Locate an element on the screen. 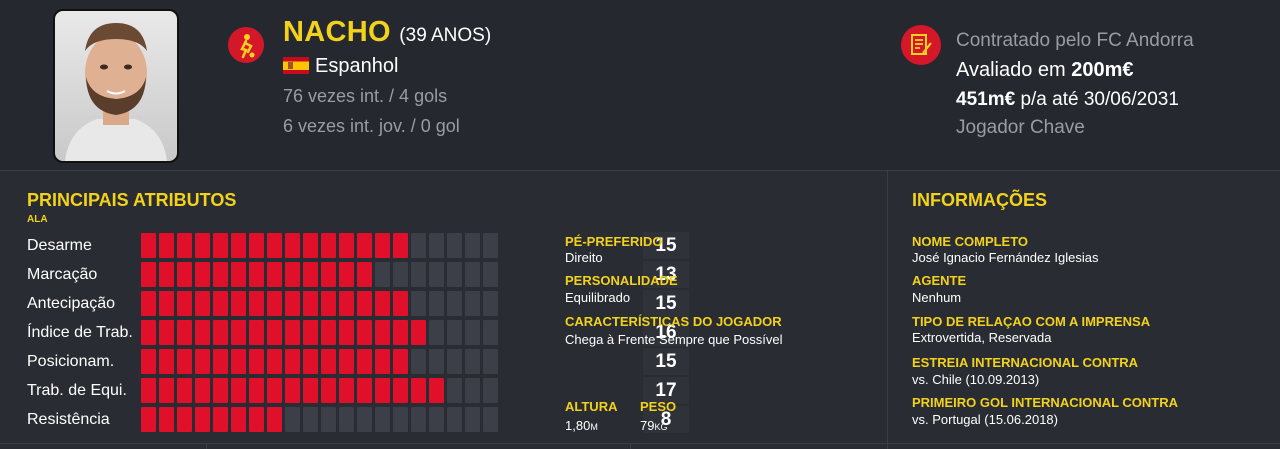  bottom-divider is located at coordinates (640, 443).